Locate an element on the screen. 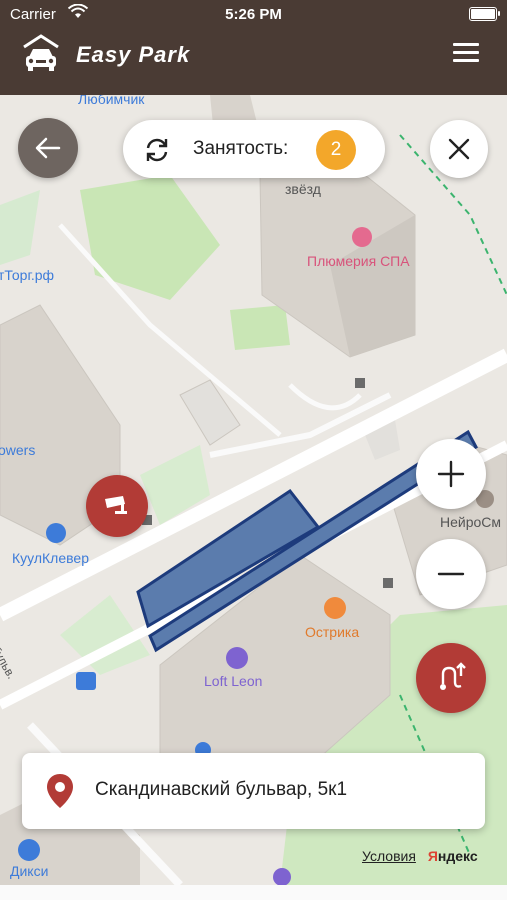 This screenshot has height=900, width=507. map-label-kuulklever: КуулКлевер is located at coordinates (50, 558).